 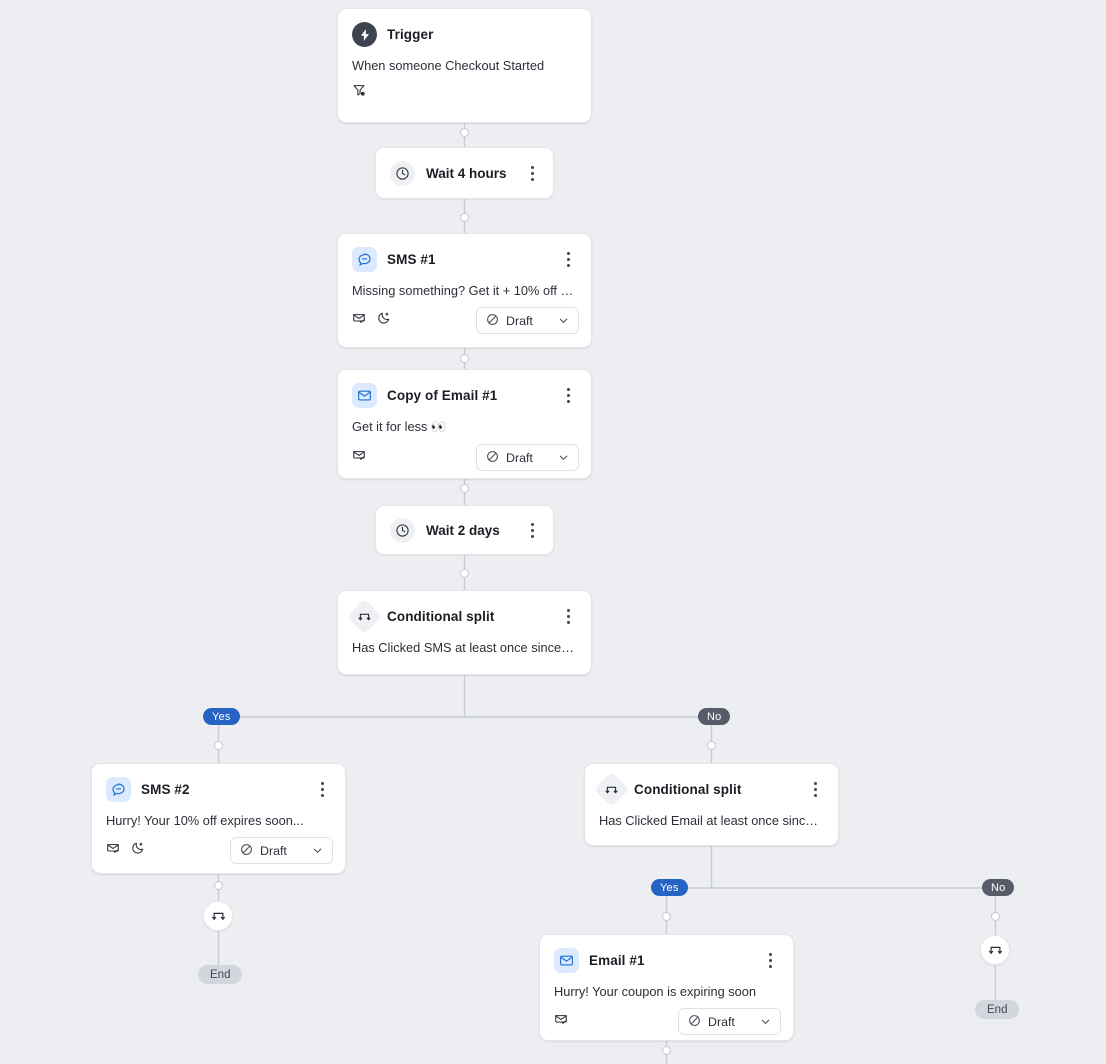 What do you see at coordinates (220, 974) in the screenshot?
I see `end-node-left: End` at bounding box center [220, 974].